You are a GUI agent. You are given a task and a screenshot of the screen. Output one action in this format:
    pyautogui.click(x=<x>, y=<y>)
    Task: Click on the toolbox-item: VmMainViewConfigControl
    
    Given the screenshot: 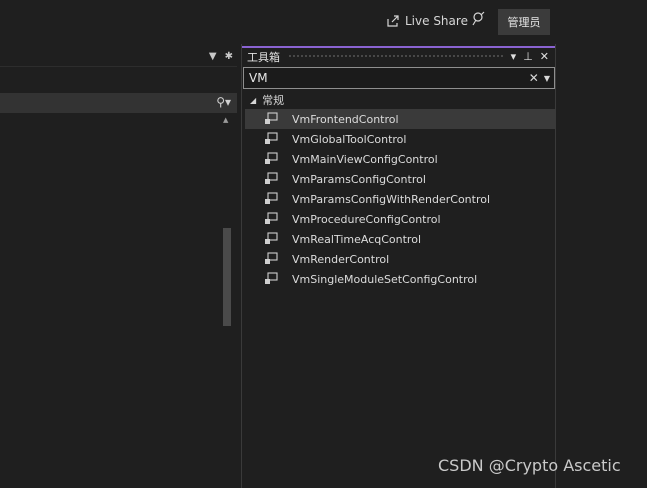 What is the action you would take?
    pyautogui.click(x=400, y=159)
    